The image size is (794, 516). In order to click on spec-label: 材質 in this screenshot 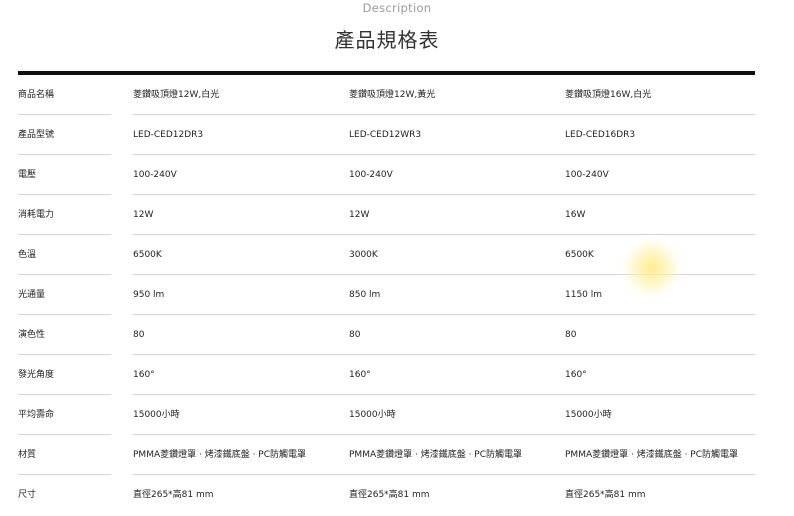, I will do `click(27, 455)`.